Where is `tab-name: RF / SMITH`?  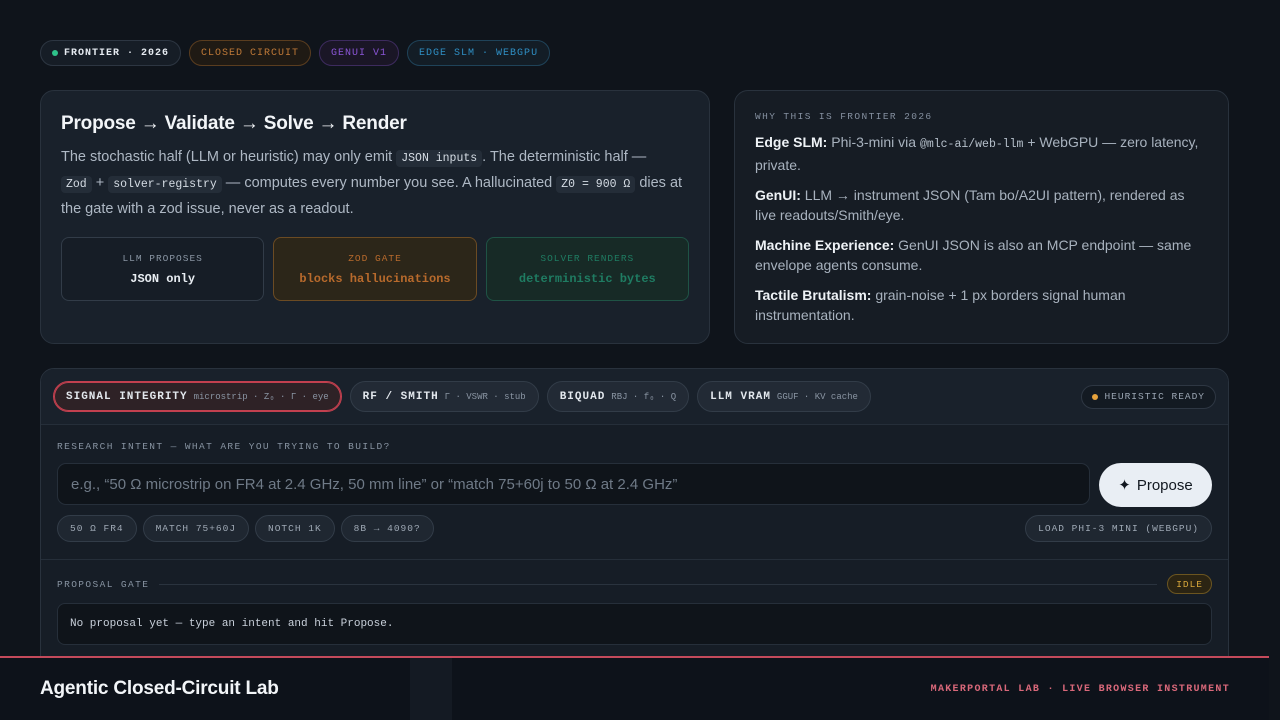 tab-name: RF / SMITH is located at coordinates (400, 396).